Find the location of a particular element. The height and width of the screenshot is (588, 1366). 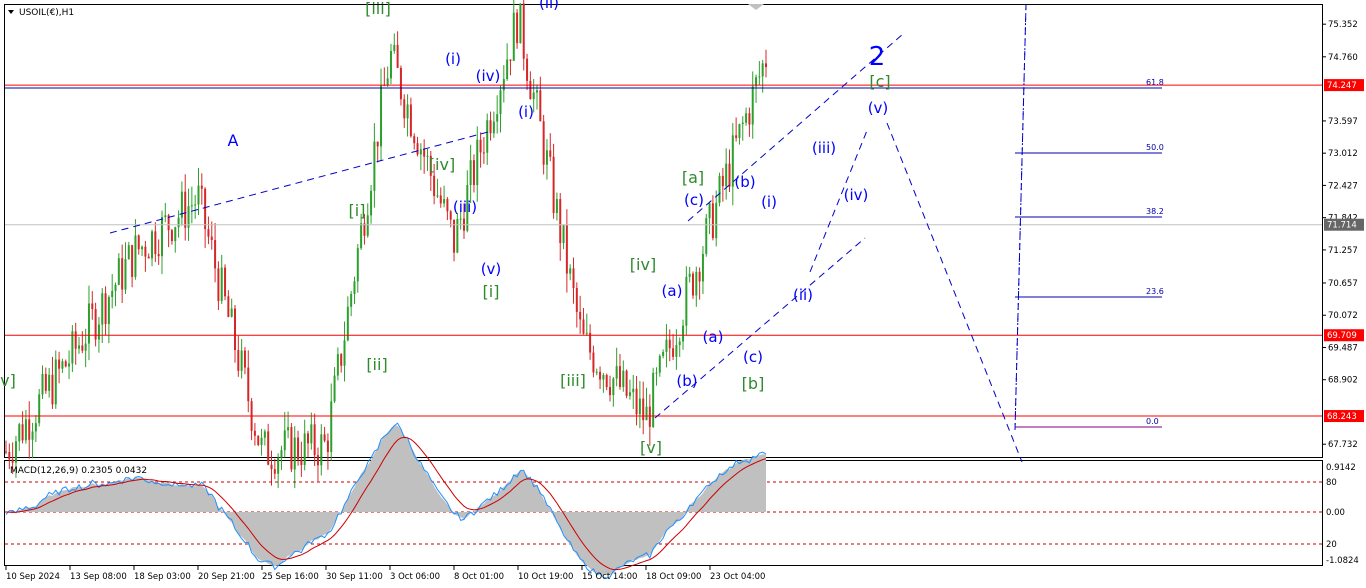

wave-label: [ii] is located at coordinates (376, 364).